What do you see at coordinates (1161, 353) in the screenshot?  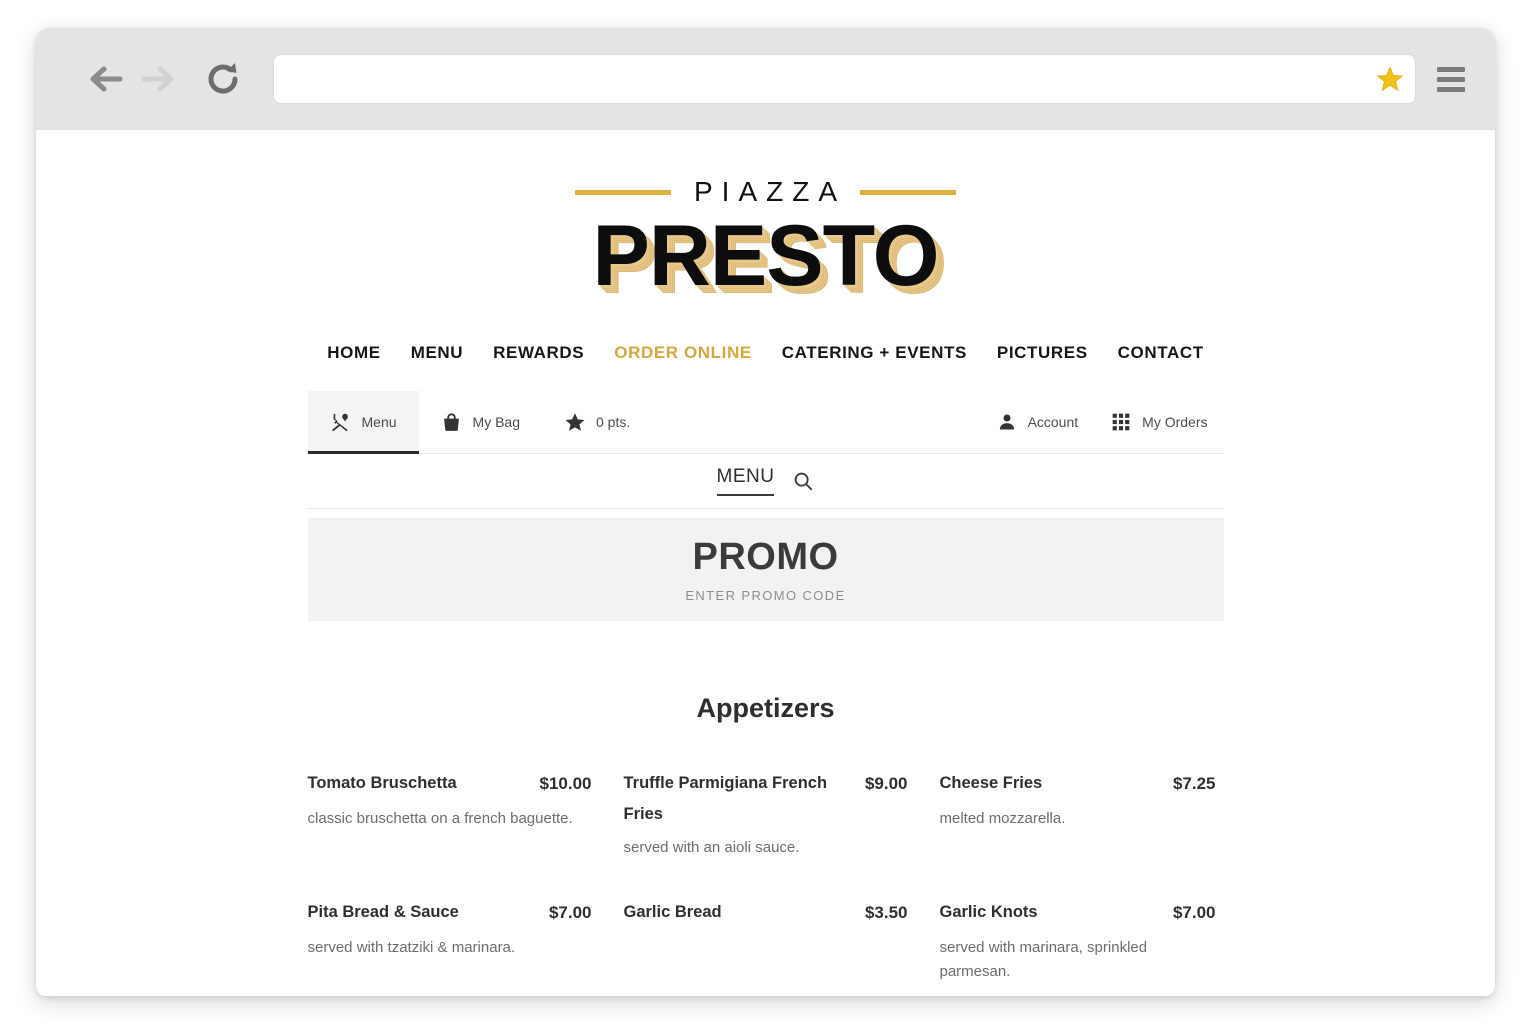 I see `nav-item-contact: CONTACT` at bounding box center [1161, 353].